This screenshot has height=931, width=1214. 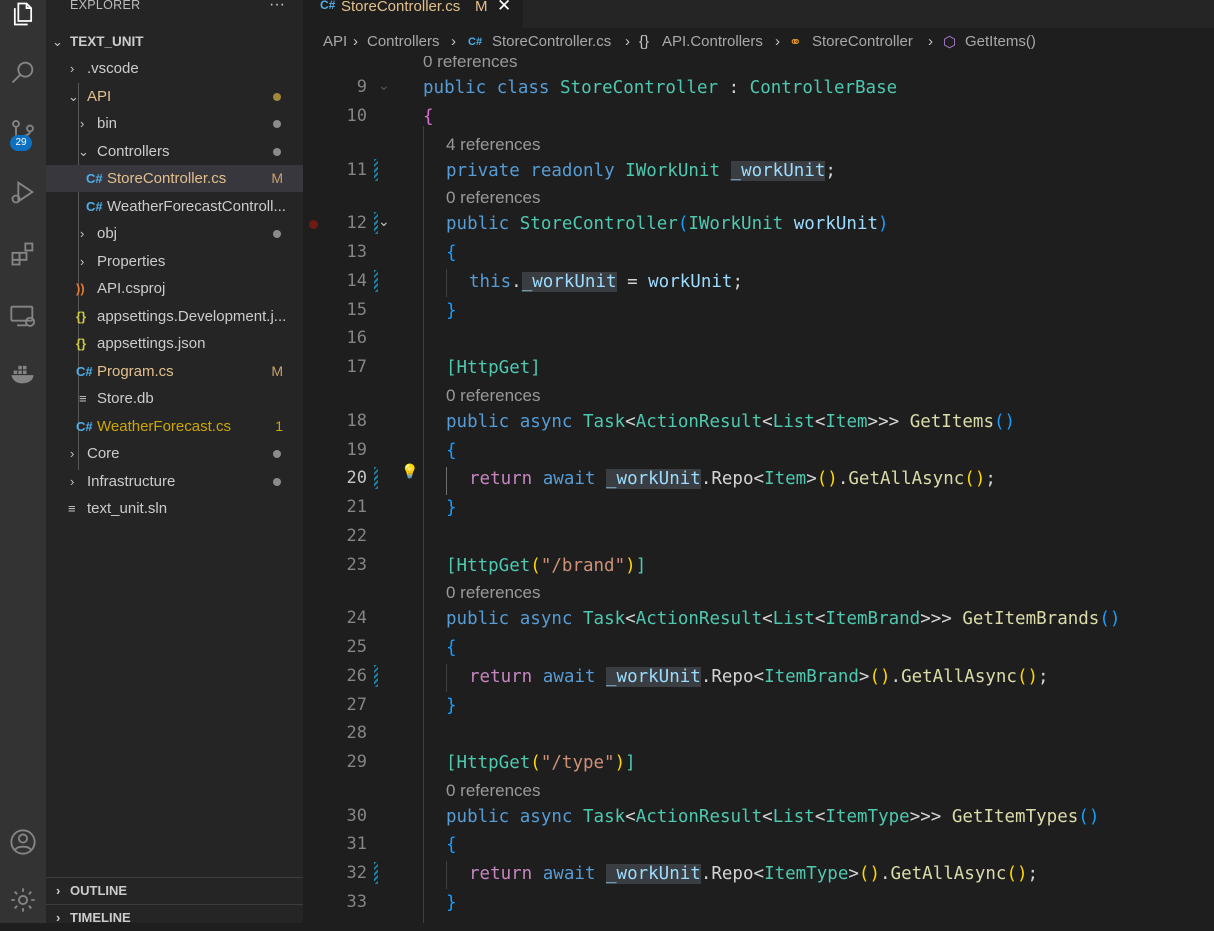 I want to click on tree-item-core: › Core, so click(x=174, y=453).